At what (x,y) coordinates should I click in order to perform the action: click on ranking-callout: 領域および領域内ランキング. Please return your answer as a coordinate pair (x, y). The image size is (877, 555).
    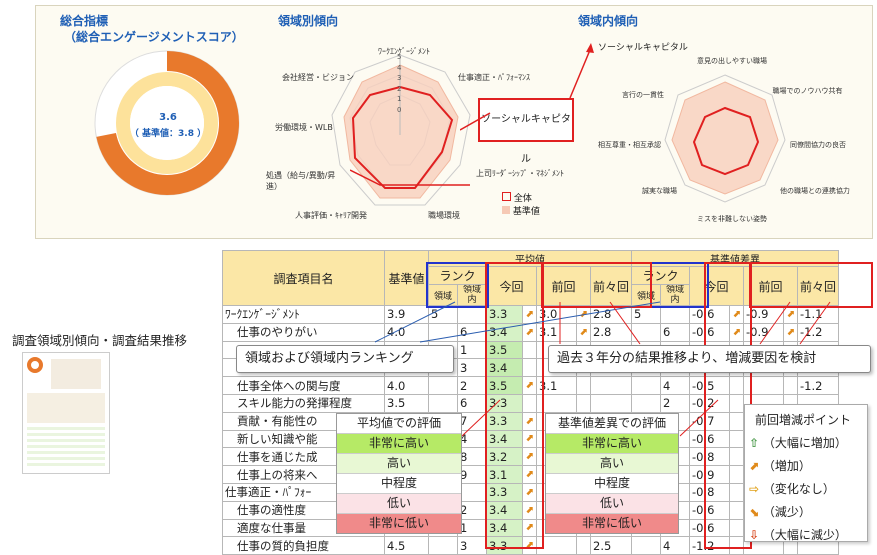
    Looking at the image, I should click on (345, 359).